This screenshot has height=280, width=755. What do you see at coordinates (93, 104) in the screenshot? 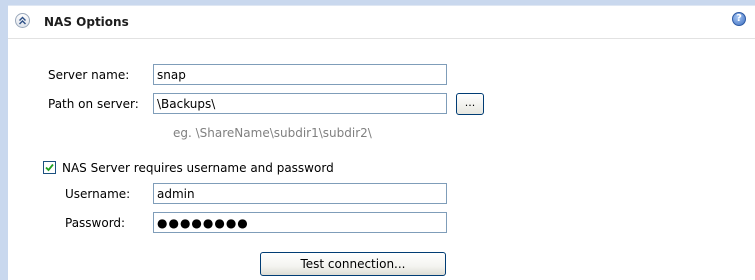
I see `path-on-server-label: Path on server:` at bounding box center [93, 104].